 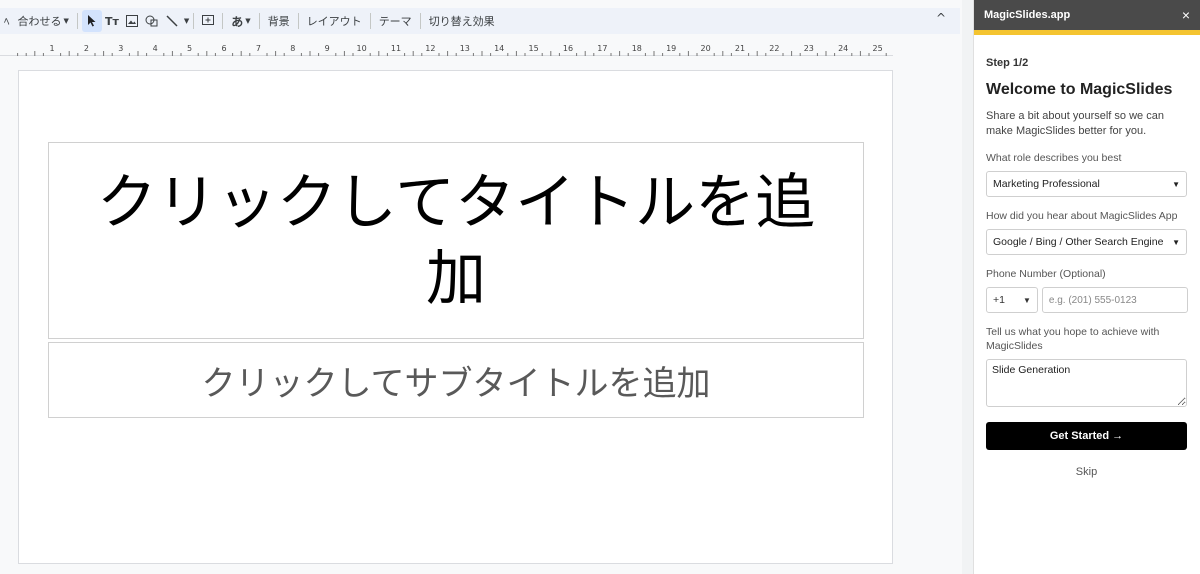 I want to click on ruler-label: 11, so click(x=396, y=48).